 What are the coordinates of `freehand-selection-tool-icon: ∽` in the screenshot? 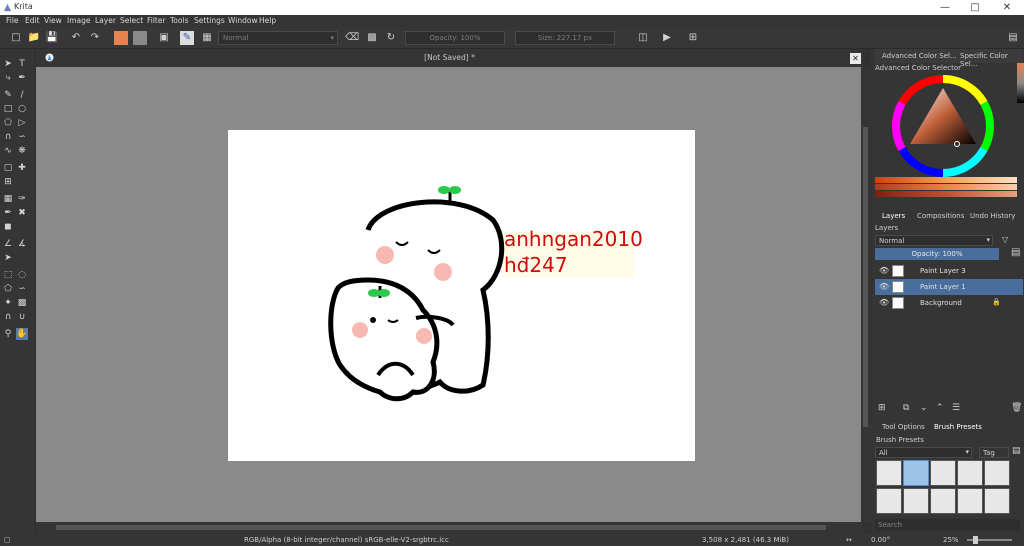 It's located at (22, 289).